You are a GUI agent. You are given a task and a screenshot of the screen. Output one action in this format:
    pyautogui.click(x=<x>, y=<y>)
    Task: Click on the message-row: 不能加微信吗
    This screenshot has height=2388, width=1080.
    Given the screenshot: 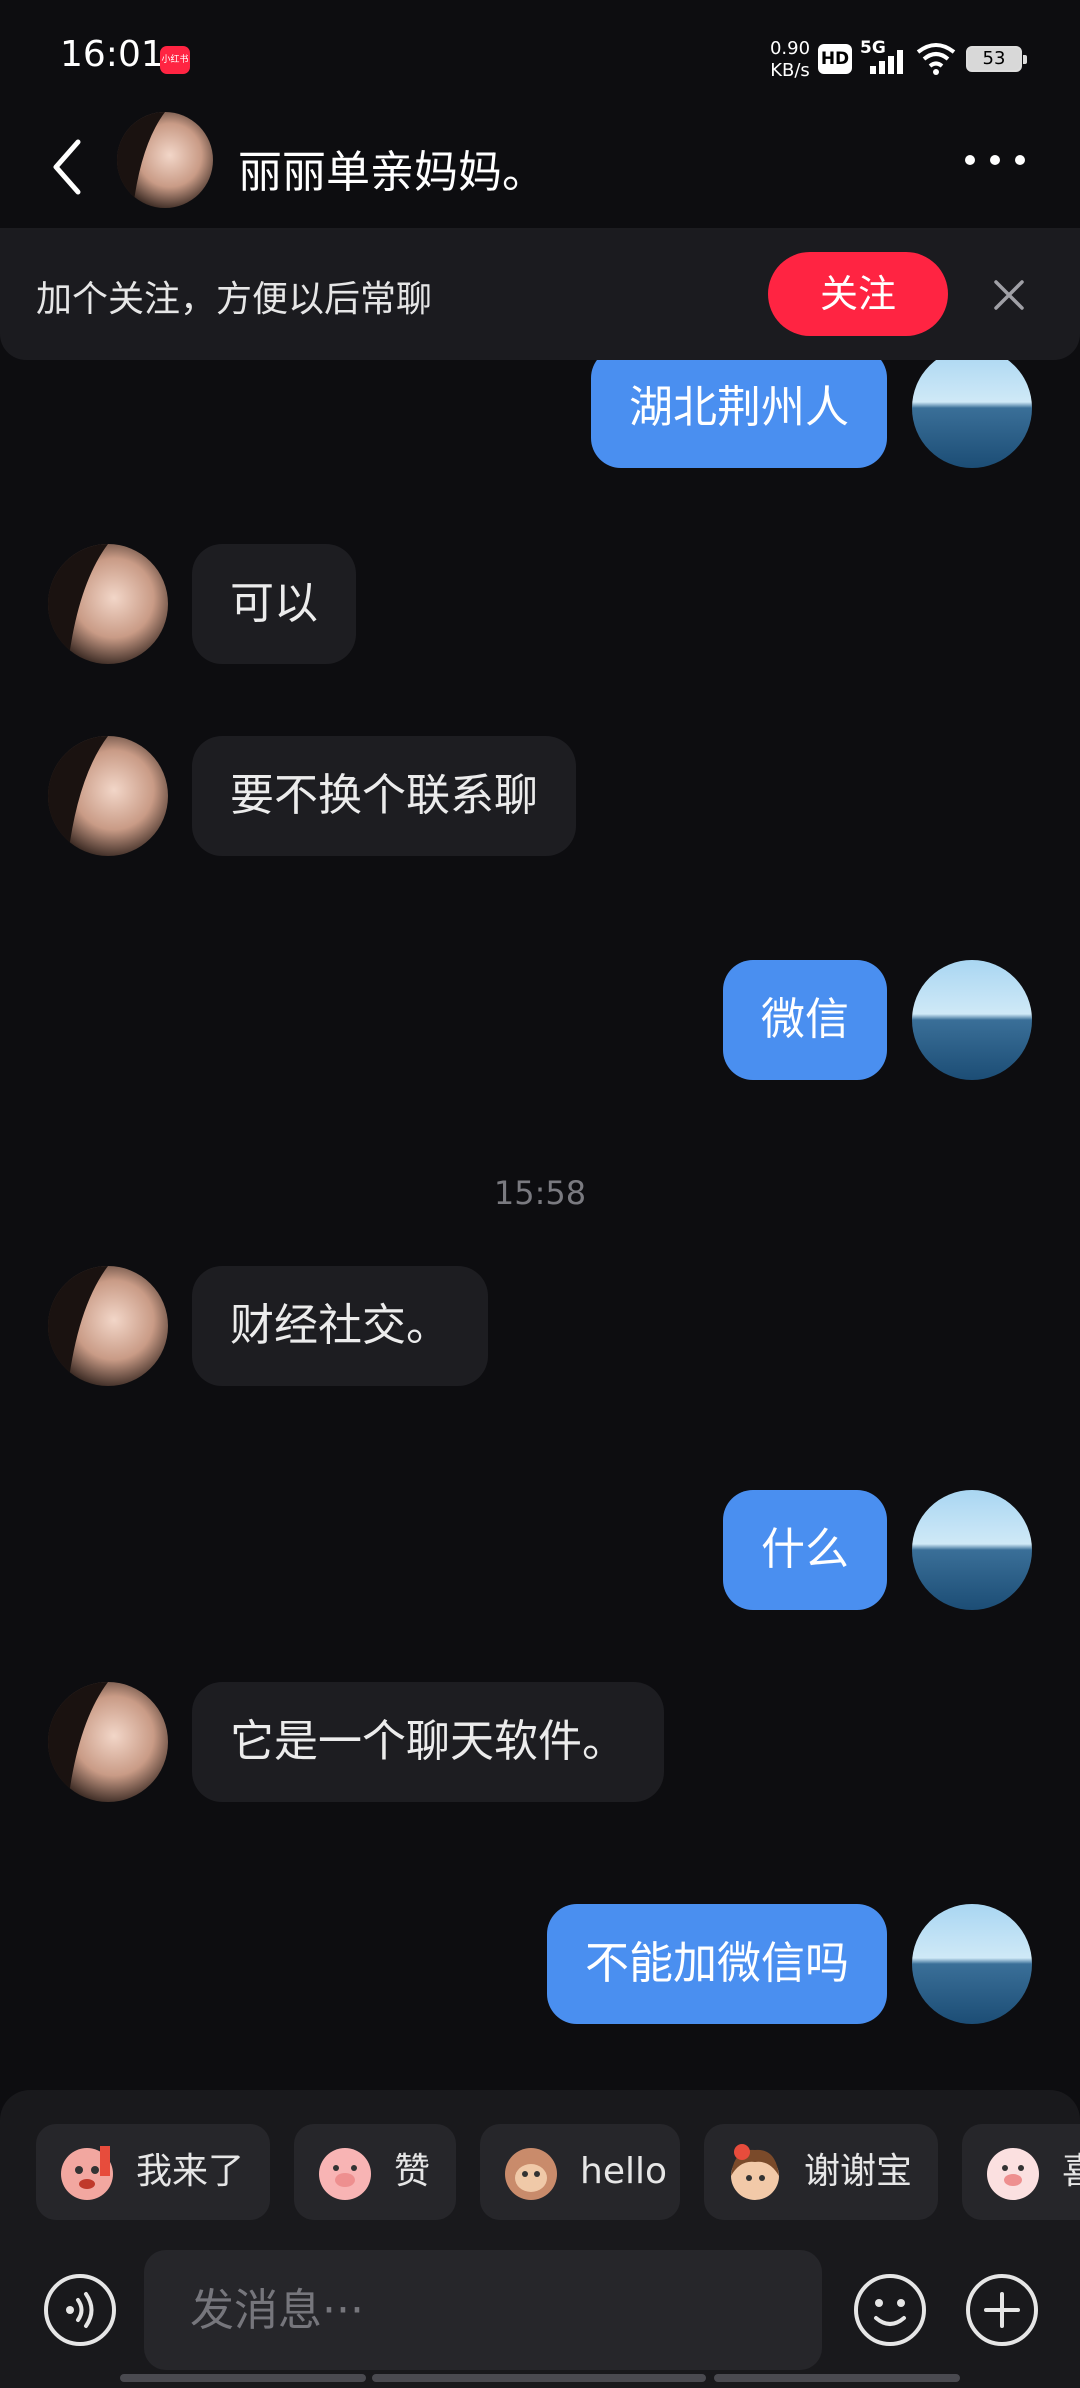 What is the action you would take?
    pyautogui.click(x=540, y=1965)
    